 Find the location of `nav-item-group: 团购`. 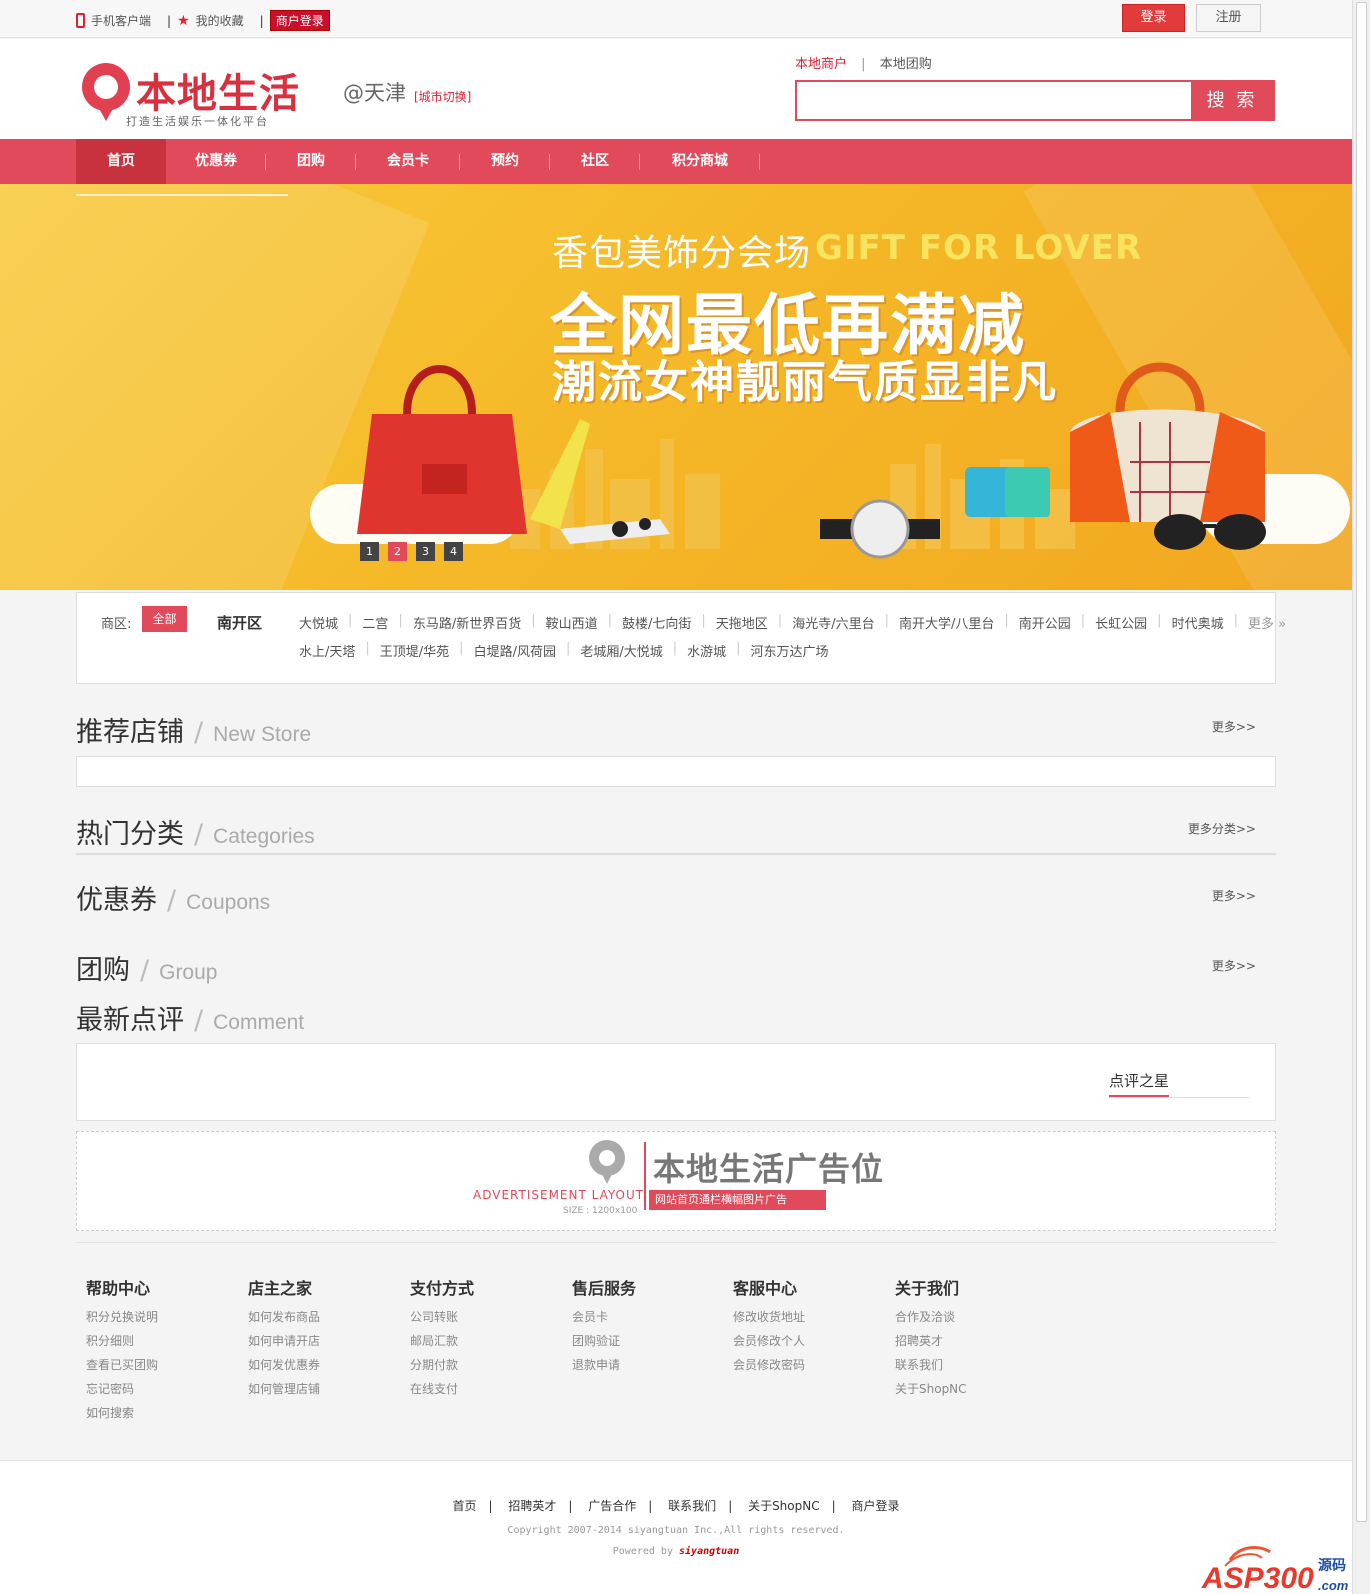

nav-item-group: 团购 is located at coordinates (311, 161).